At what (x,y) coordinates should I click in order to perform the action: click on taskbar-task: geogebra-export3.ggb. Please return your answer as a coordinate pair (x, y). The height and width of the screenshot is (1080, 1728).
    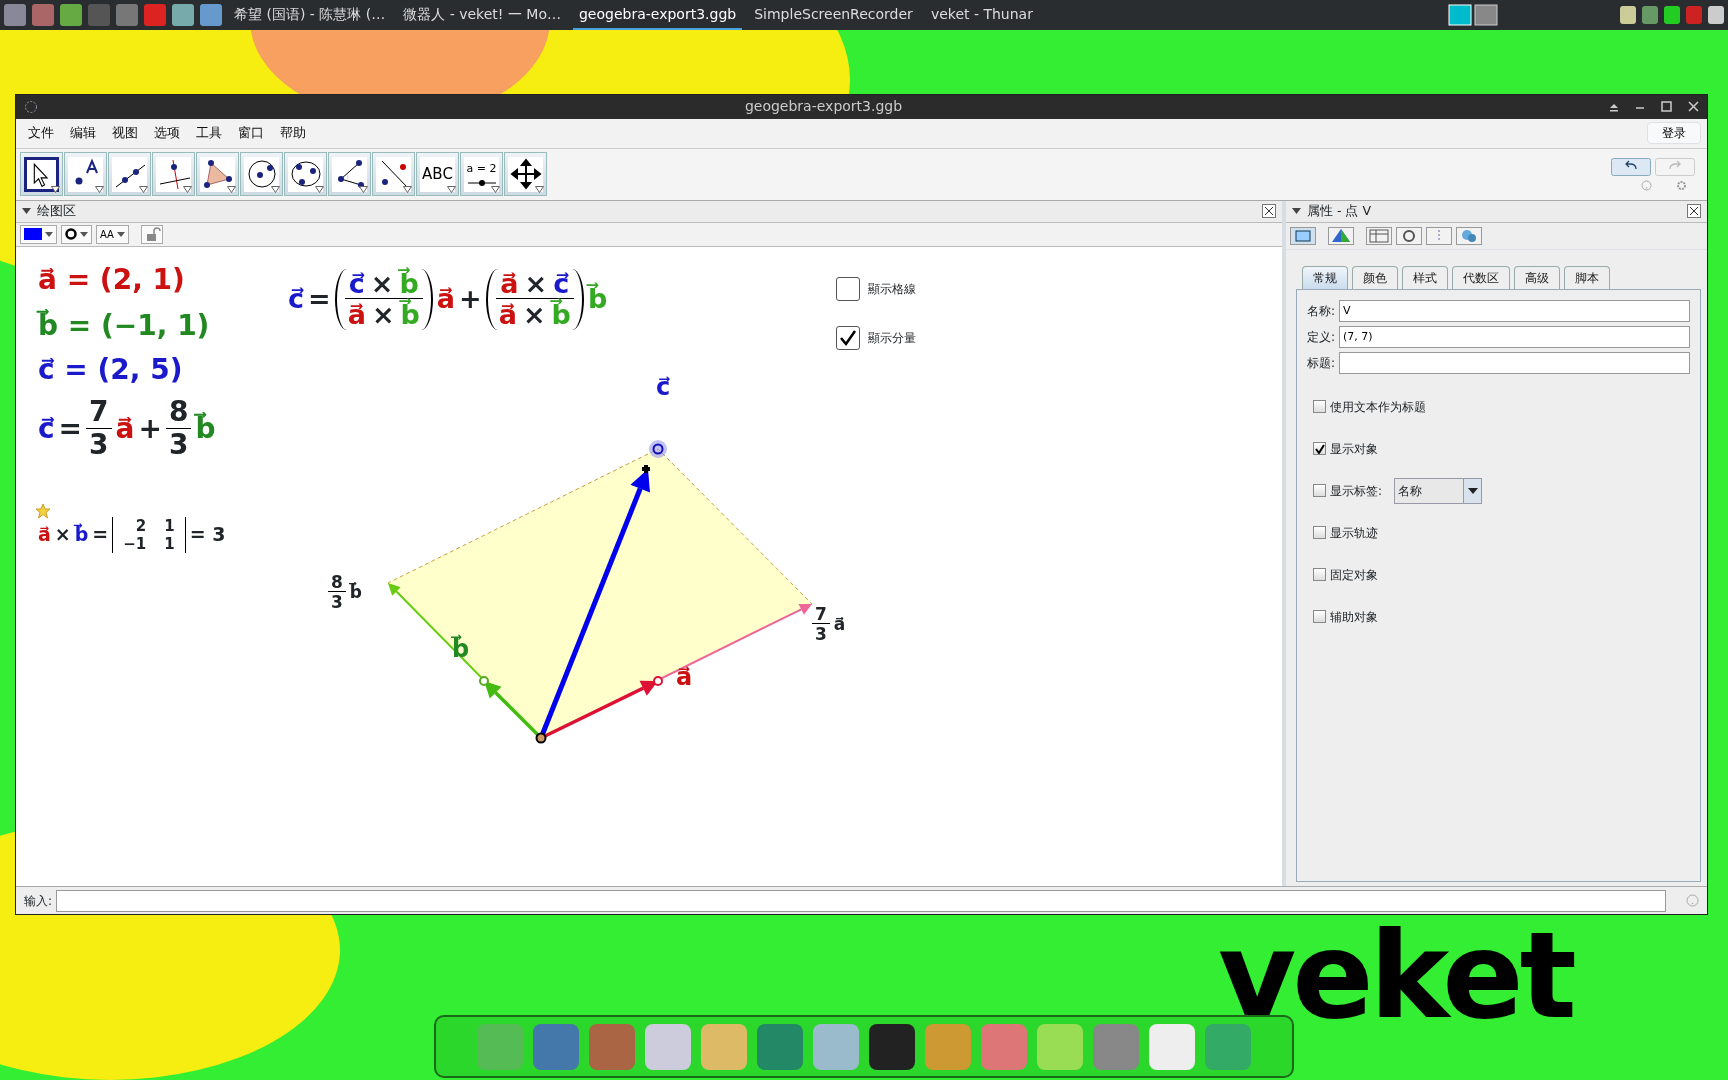
    Looking at the image, I should click on (657, 15).